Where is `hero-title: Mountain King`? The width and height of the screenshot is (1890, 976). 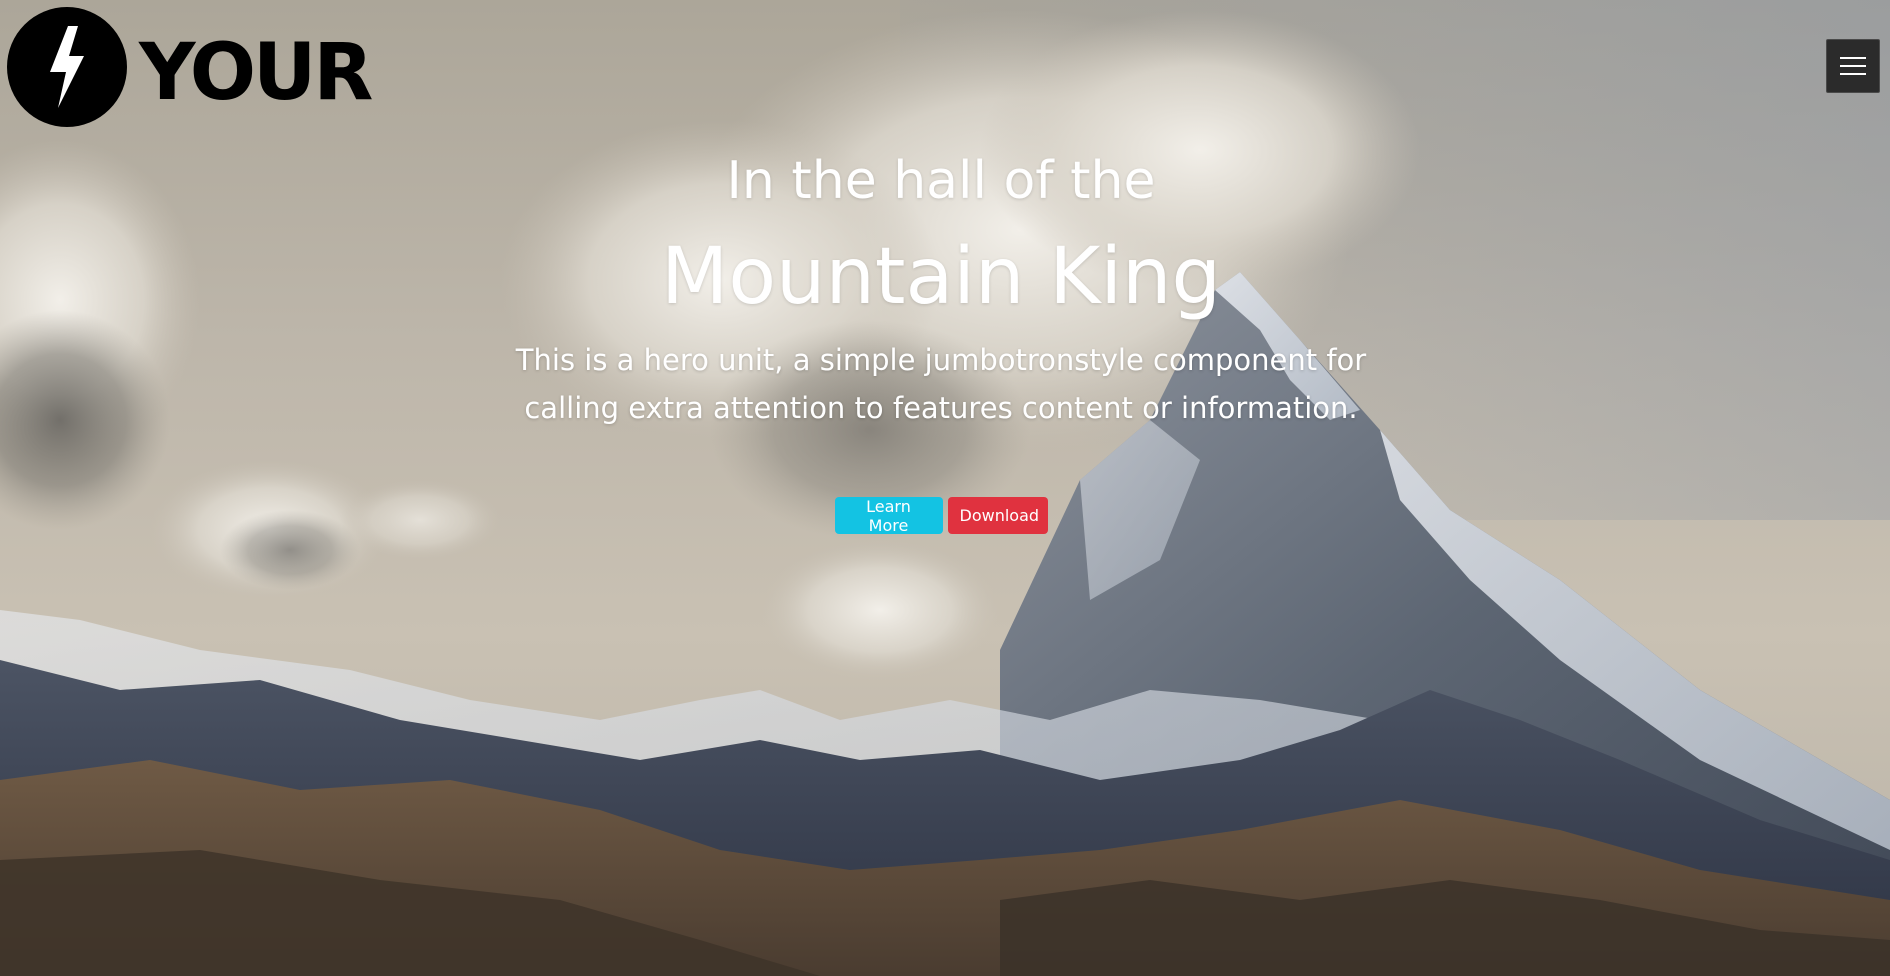
hero-title: Mountain King is located at coordinates (941, 277).